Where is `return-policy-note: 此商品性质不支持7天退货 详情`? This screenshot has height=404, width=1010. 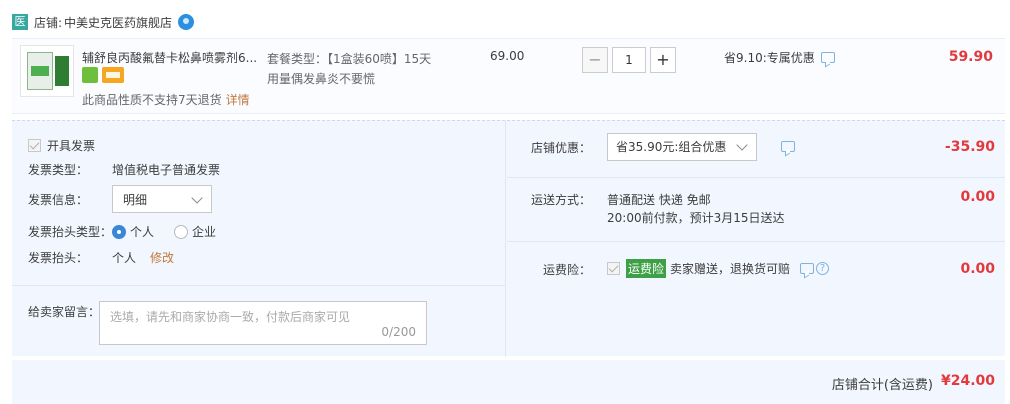 return-policy-note: 此商品性质不支持7天退货 详情 is located at coordinates (166, 99).